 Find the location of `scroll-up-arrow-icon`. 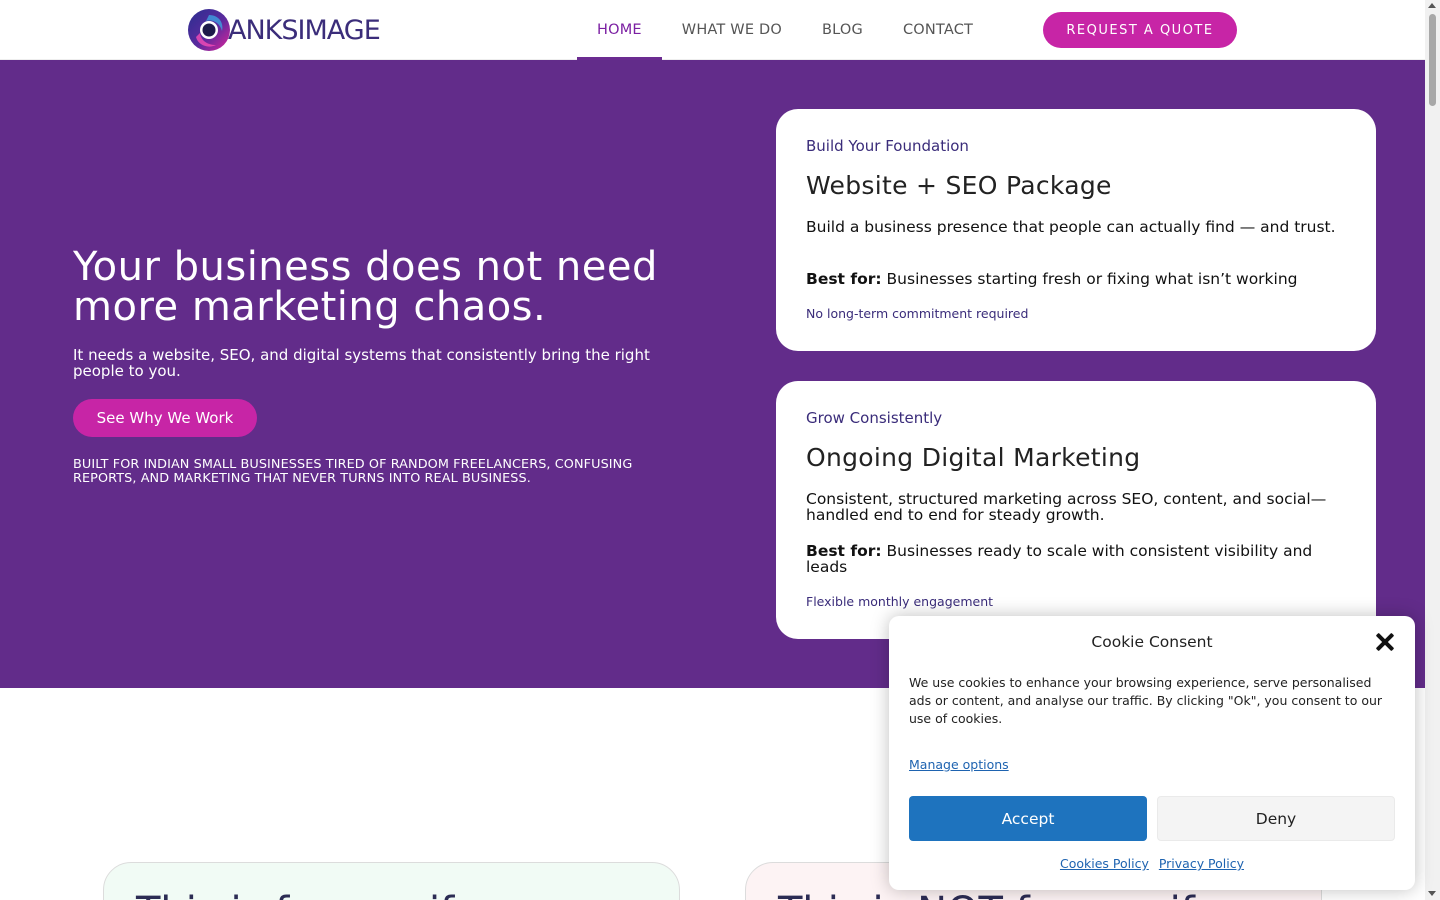

scroll-up-arrow-icon is located at coordinates (1432, 5).